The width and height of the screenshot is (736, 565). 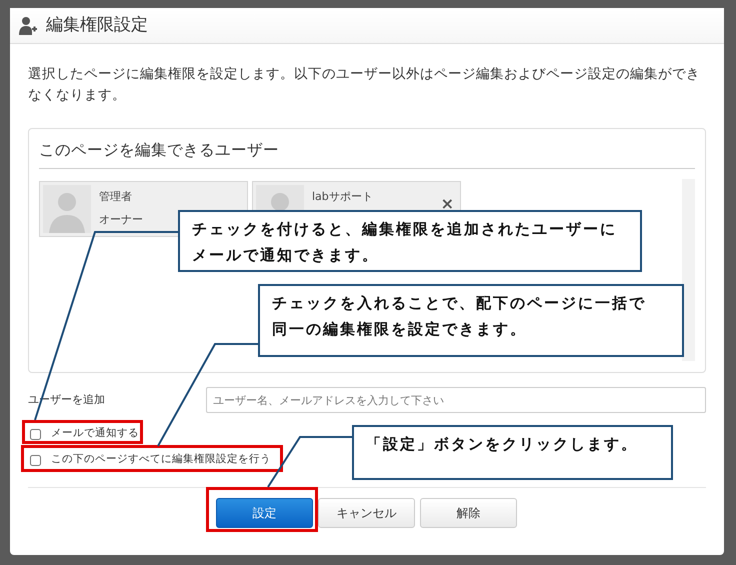 I want to click on user-avatar-icon, so click(x=67, y=213).